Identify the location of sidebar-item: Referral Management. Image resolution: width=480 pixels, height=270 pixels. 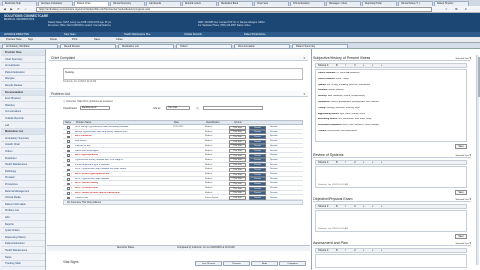
(23, 192).